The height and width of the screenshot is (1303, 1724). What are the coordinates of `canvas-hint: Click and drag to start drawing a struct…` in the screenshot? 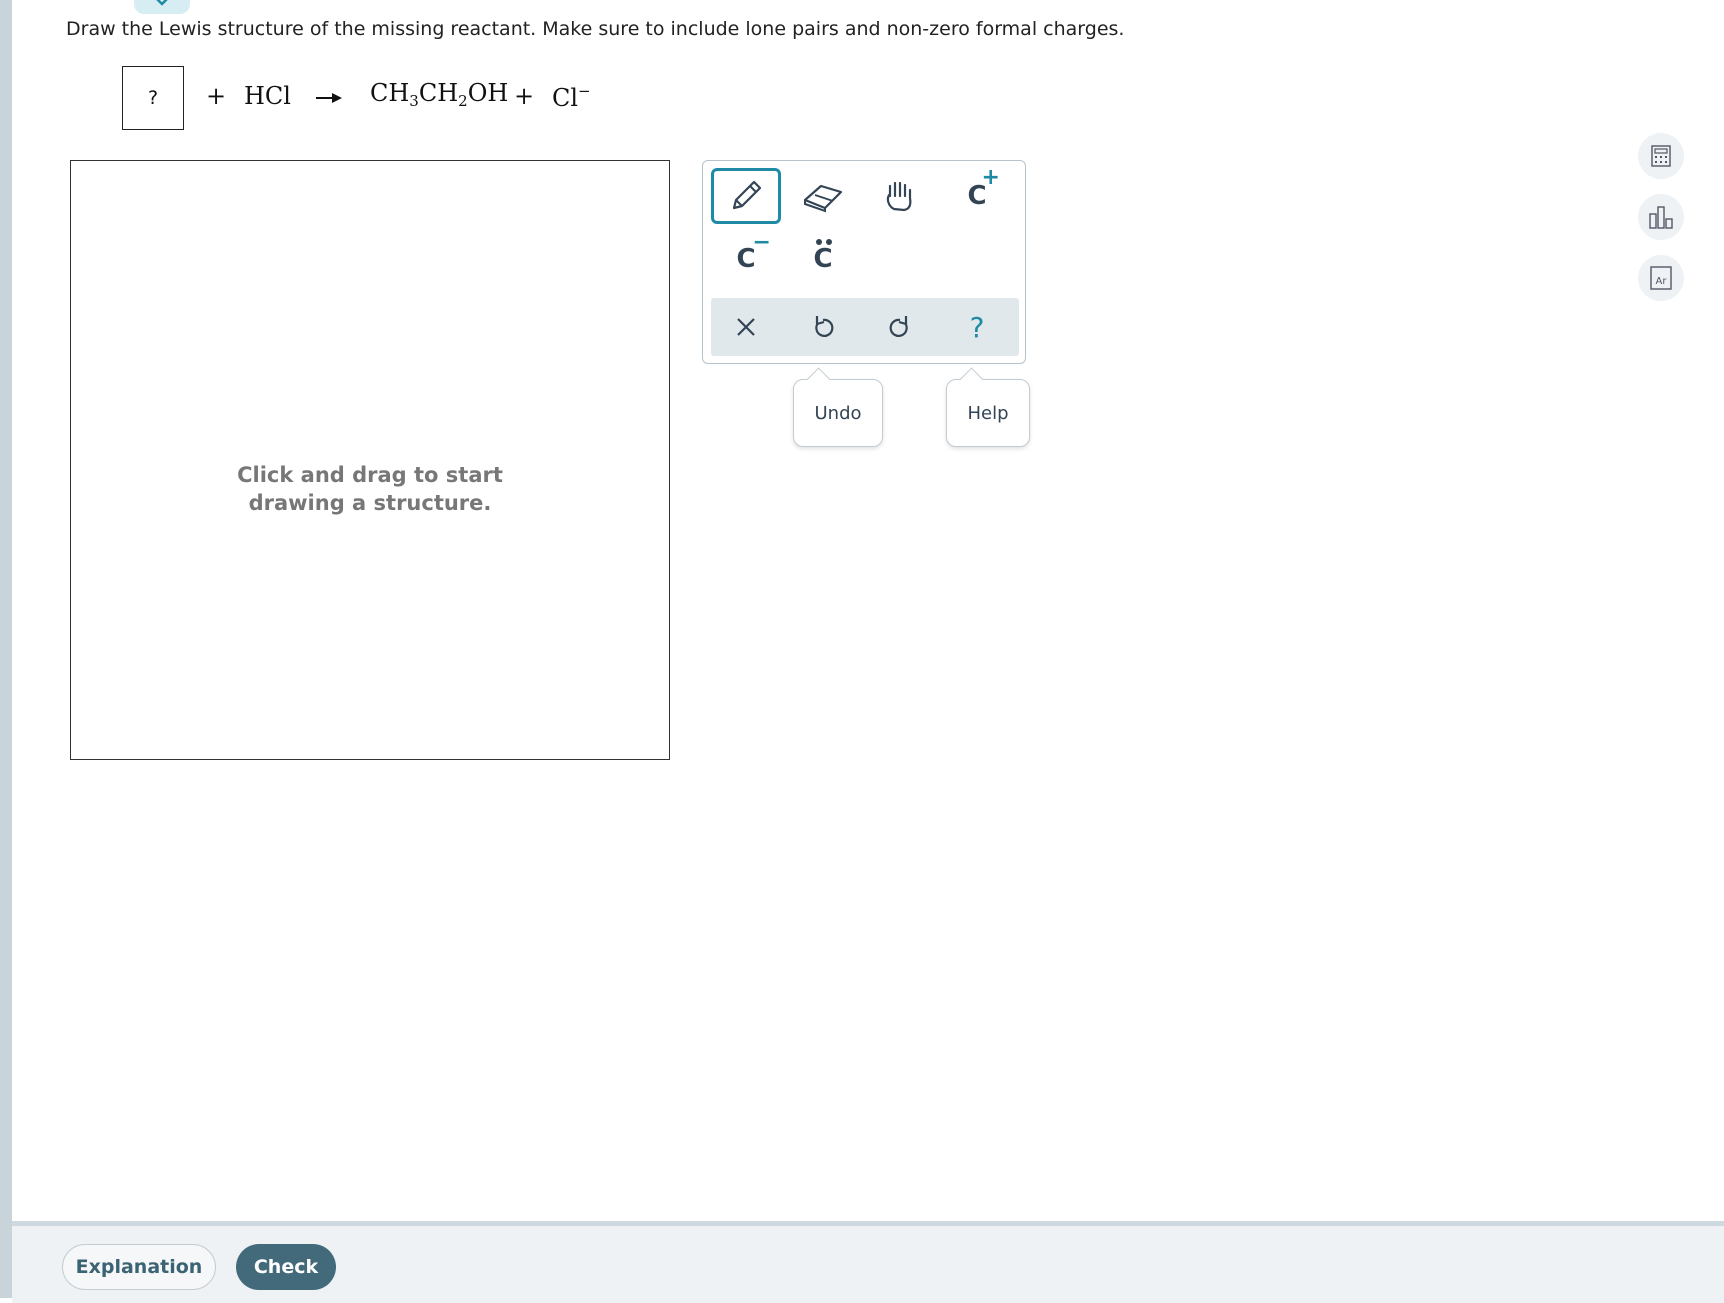 It's located at (370, 489).